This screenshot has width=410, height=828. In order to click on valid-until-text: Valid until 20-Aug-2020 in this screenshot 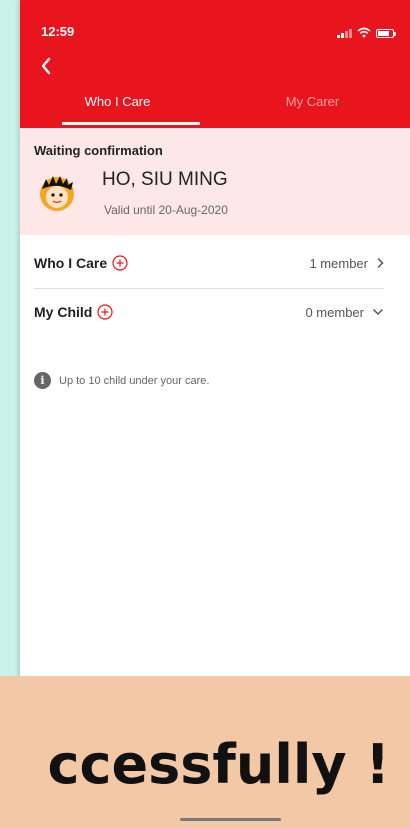, I will do `click(166, 210)`.